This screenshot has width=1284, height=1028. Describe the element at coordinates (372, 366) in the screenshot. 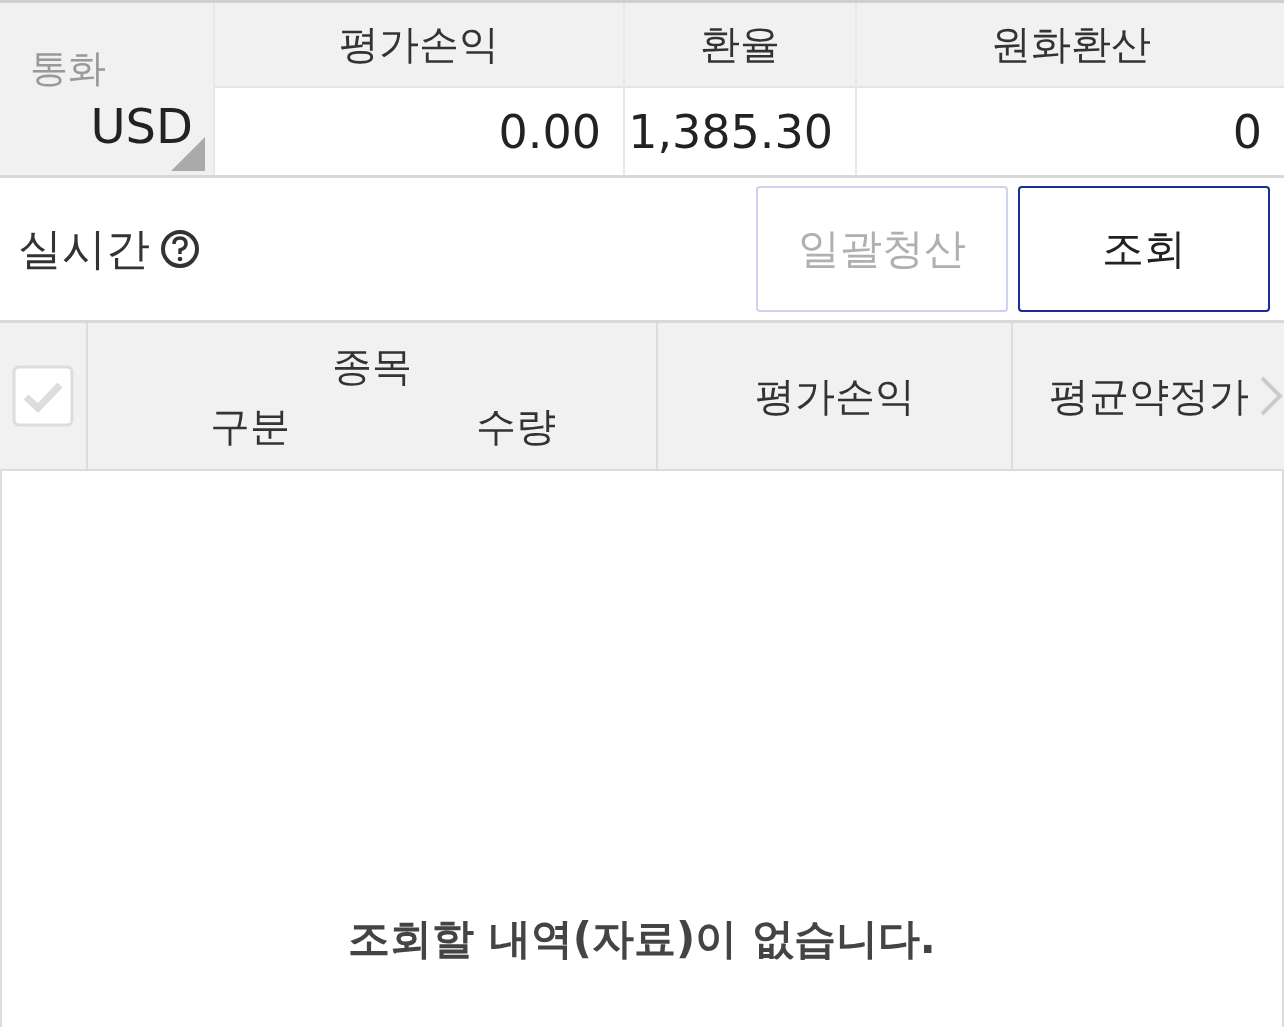

I see `column-header: 종목` at that location.